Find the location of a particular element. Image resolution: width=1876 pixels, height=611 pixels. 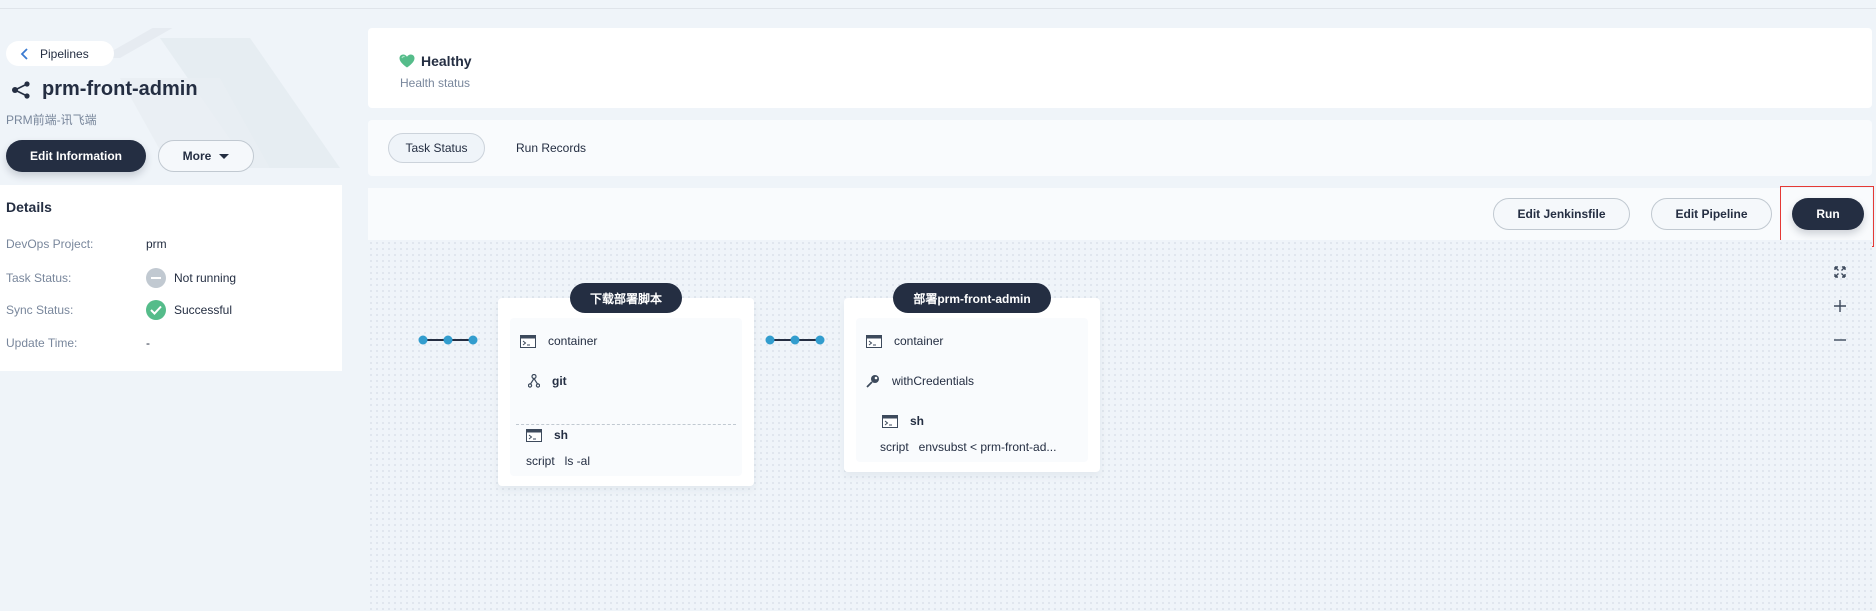

detail-key: Sync Status: is located at coordinates (40, 310).